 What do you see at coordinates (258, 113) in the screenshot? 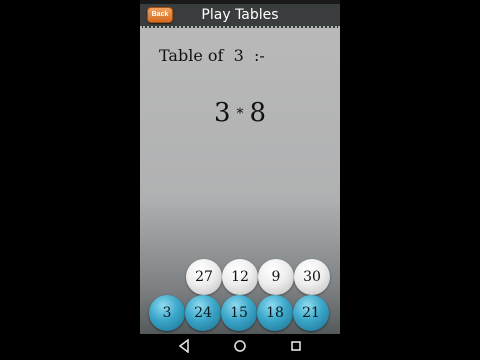
I see `multiplier: 8` at bounding box center [258, 113].